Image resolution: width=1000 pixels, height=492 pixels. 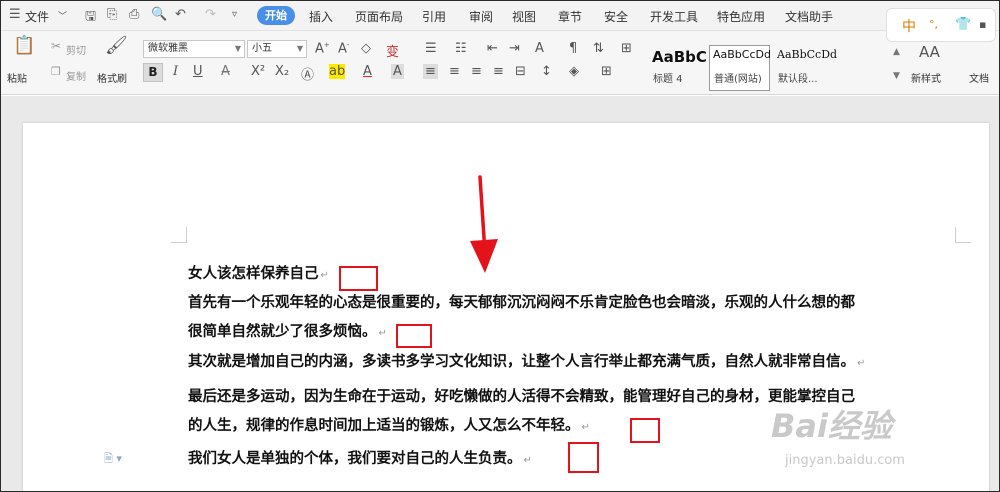 What do you see at coordinates (262, 48) in the screenshot?
I see `font-size-value: 小五` at bounding box center [262, 48].